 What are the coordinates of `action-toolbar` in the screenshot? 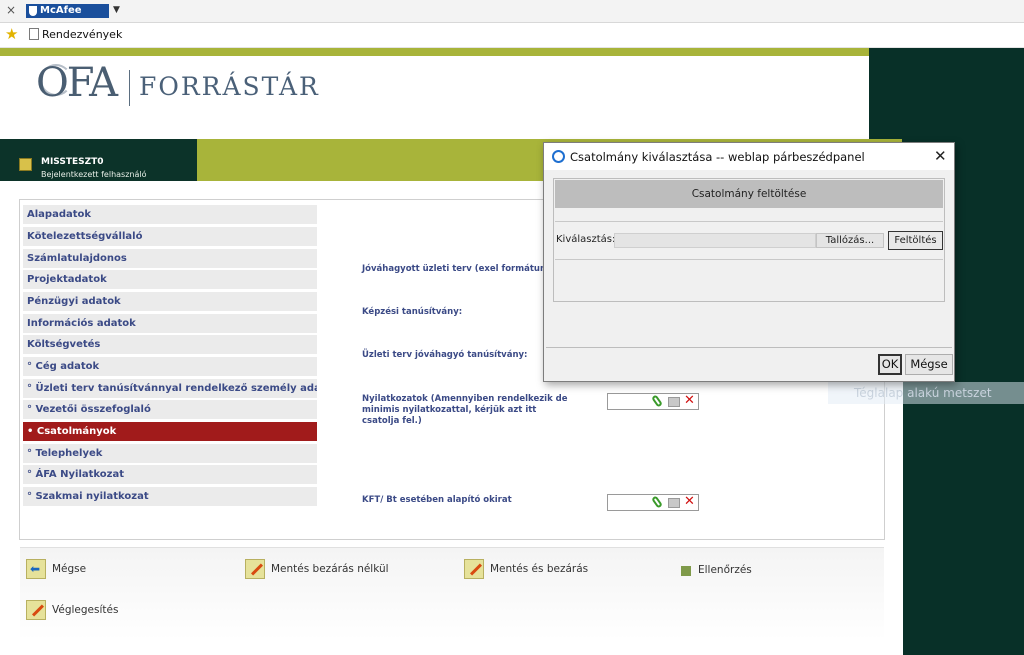 It's located at (452, 593).